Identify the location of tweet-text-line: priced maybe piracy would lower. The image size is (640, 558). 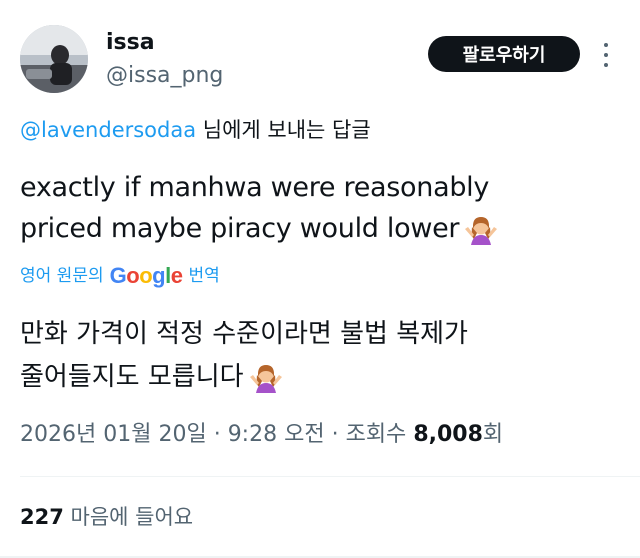
(310, 228).